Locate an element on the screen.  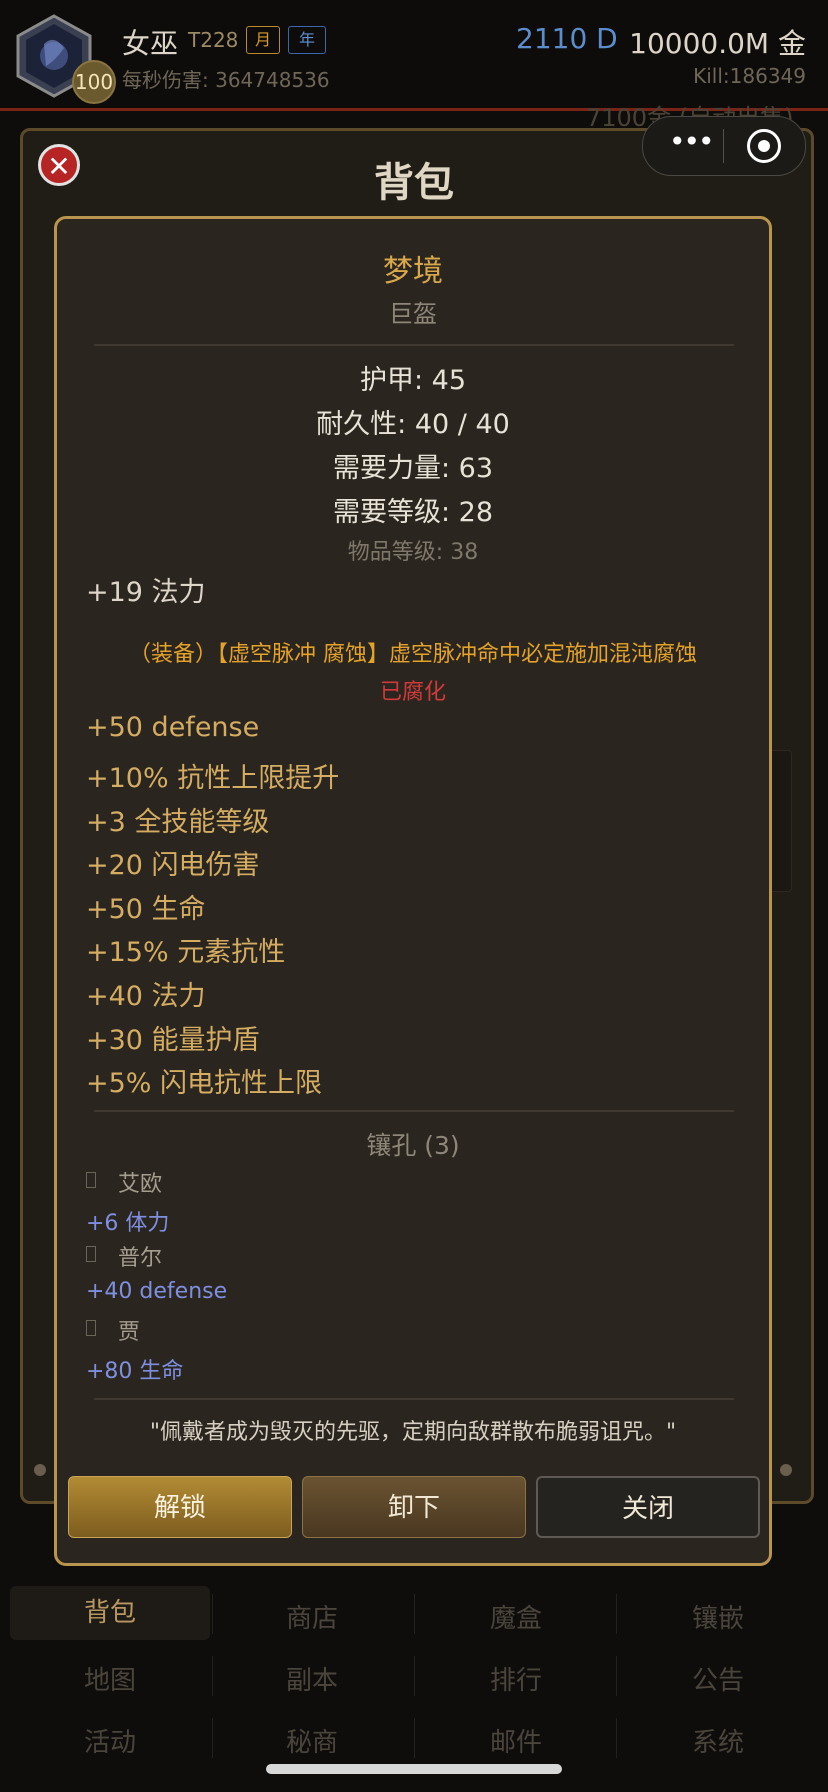
unlock-button: 解锁 is located at coordinates (180, 1507).